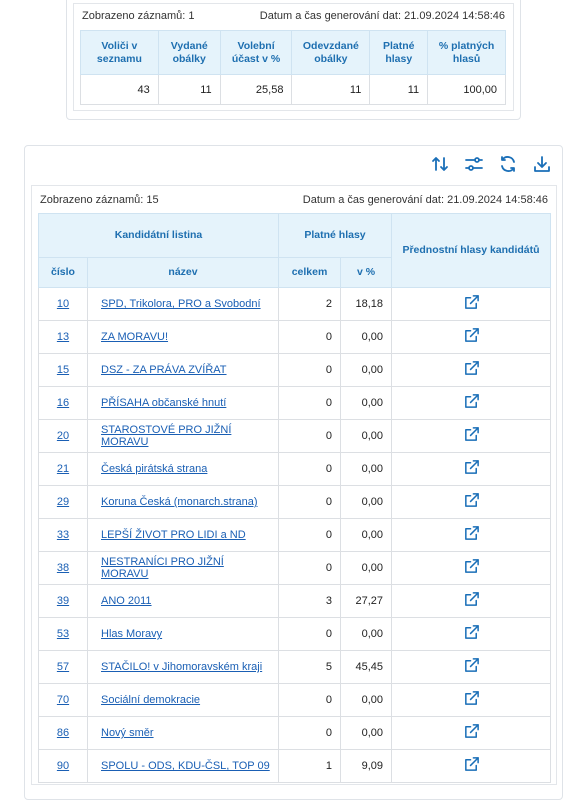  I want to click on party-percent-votes: 45,45, so click(366, 667).